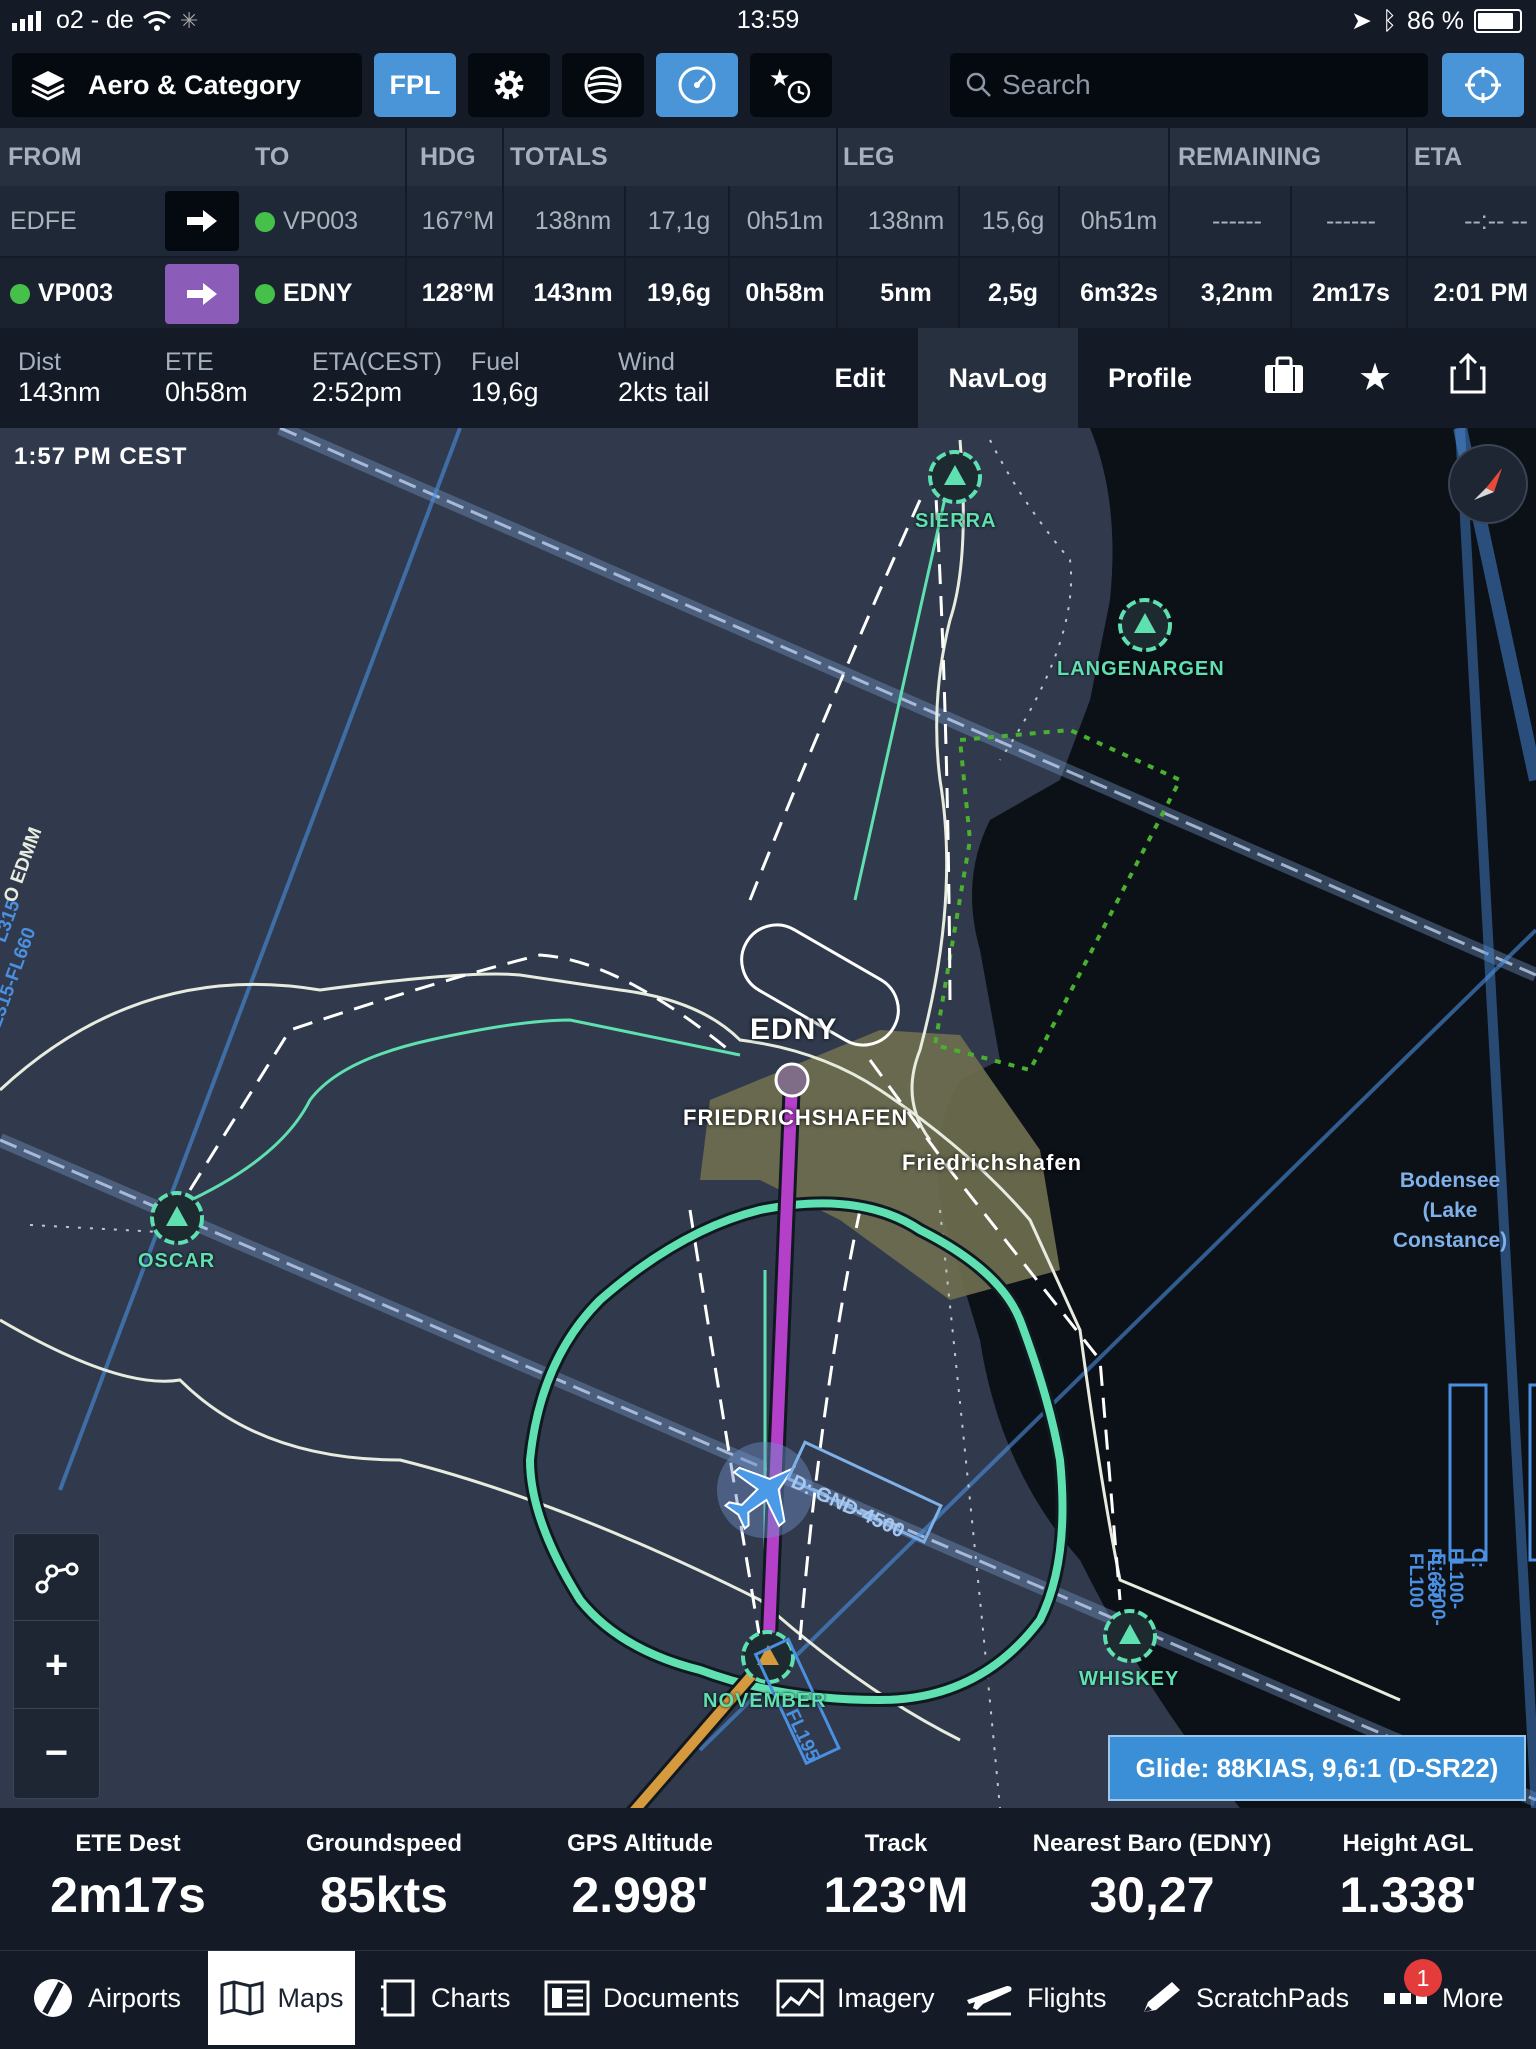 The width and height of the screenshot is (1536, 2049). Describe the element at coordinates (1351, 221) in the screenshot. I see `row-rem-time: ------` at that location.